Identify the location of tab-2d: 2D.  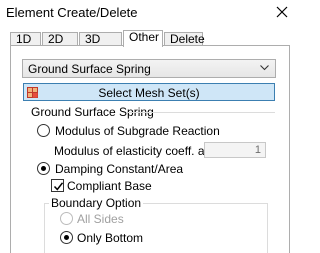
(60, 39).